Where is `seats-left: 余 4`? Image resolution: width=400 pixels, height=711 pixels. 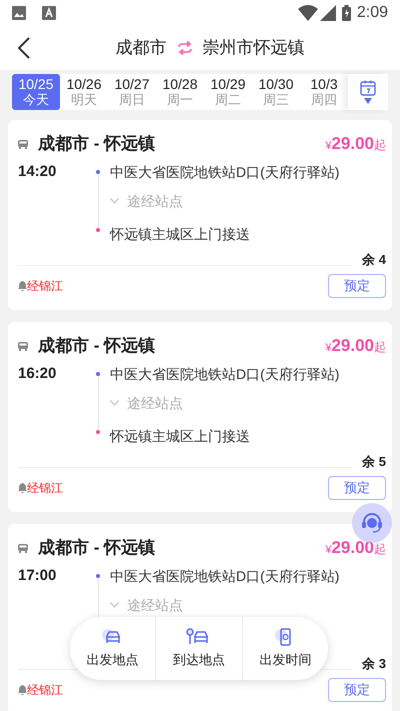 seats-left: 余 4 is located at coordinates (374, 260).